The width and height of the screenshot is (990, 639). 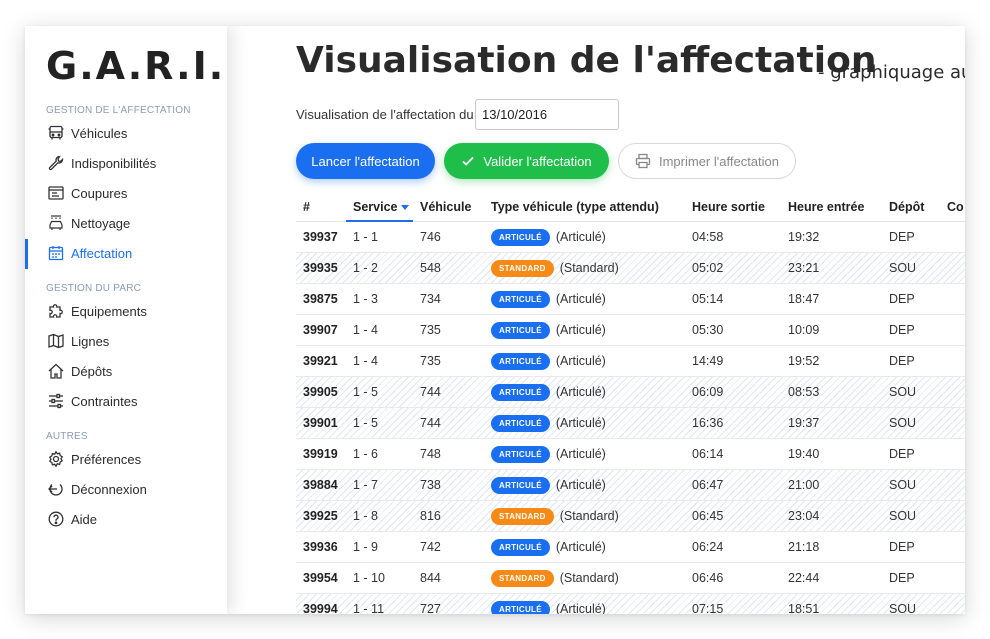 I want to click on column-header-service: Service, so click(x=379, y=207).